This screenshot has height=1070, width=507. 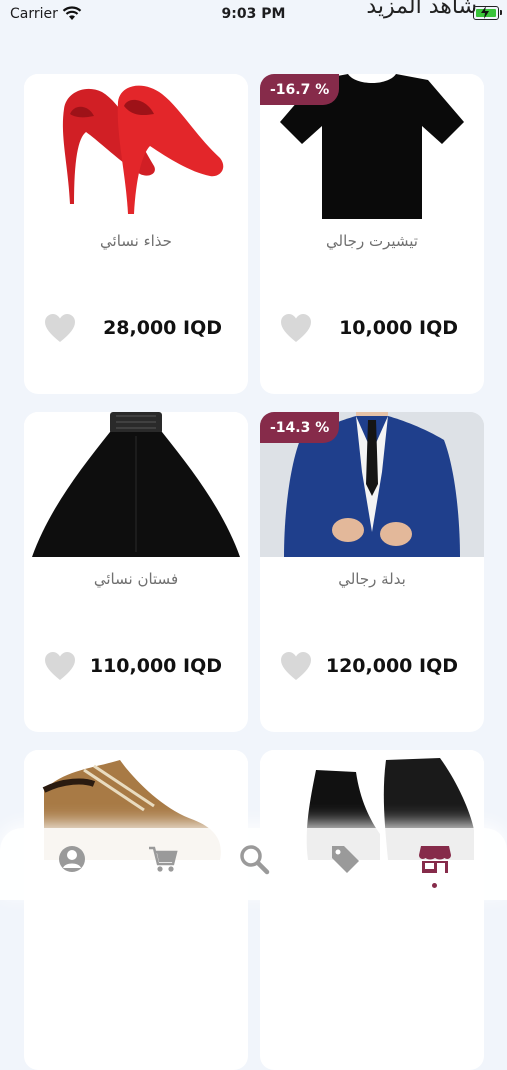 I want to click on search-icon, so click(x=255, y=860).